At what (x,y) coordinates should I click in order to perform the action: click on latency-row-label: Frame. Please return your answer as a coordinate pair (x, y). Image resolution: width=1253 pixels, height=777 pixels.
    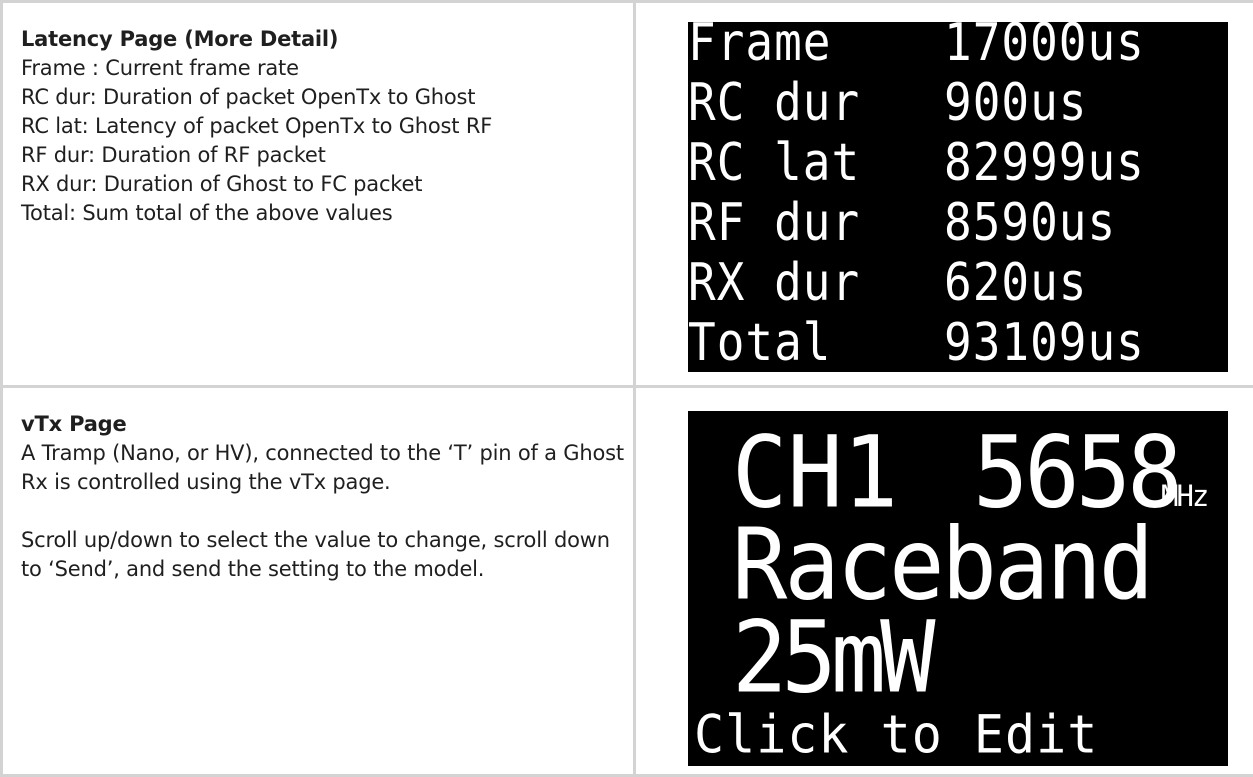
    Looking at the image, I should click on (759, 47).